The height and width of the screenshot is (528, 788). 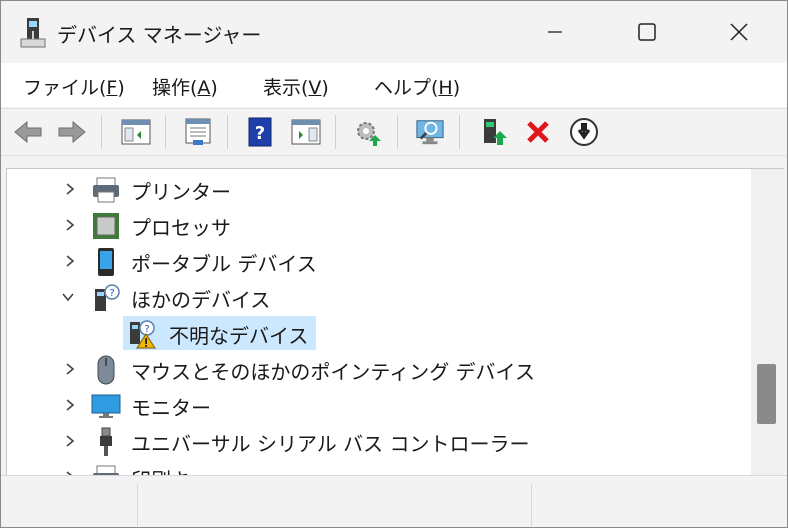 I want to click on scan-hardware-button, so click(x=430, y=132).